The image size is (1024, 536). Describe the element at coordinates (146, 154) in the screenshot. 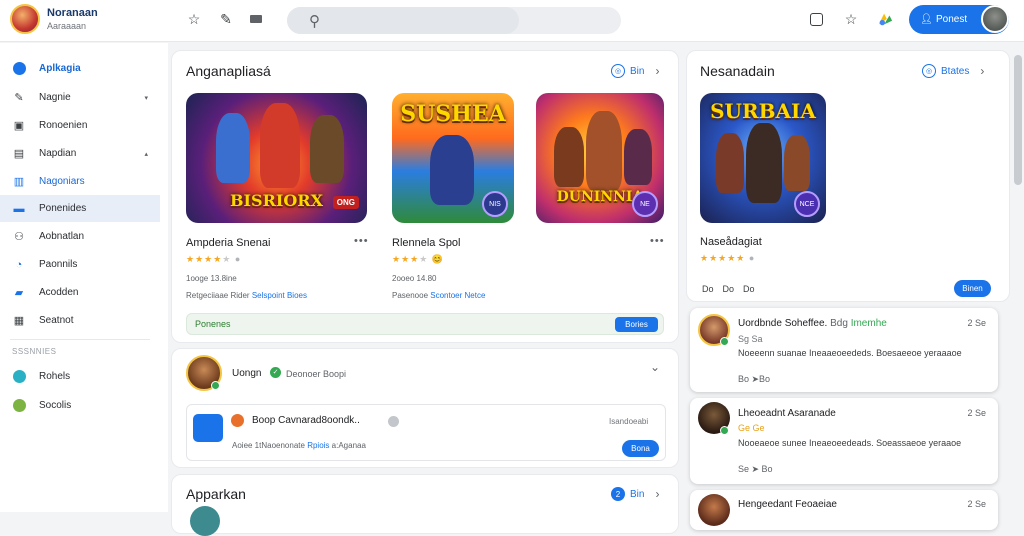

I see `chevron-up-icon: ▴` at that location.